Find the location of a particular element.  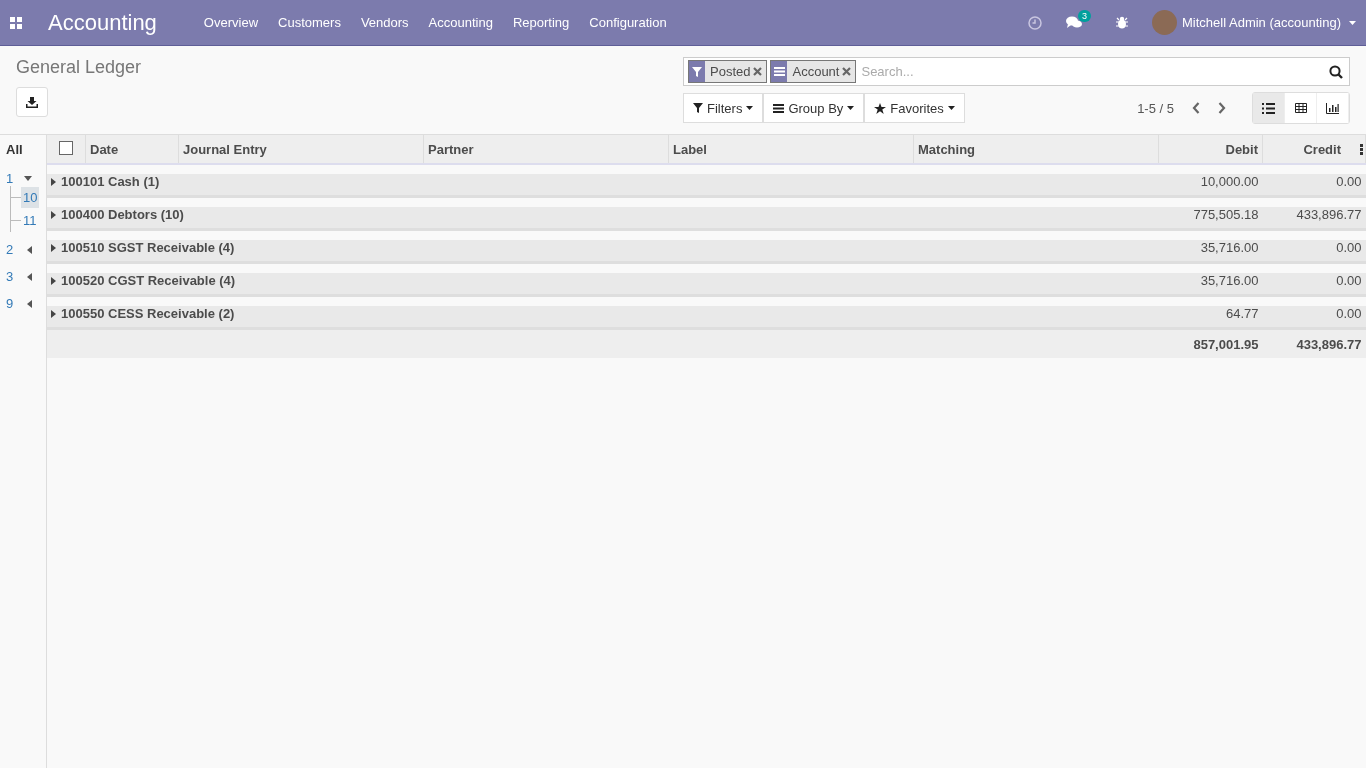

search-icon is located at coordinates (1336, 71).